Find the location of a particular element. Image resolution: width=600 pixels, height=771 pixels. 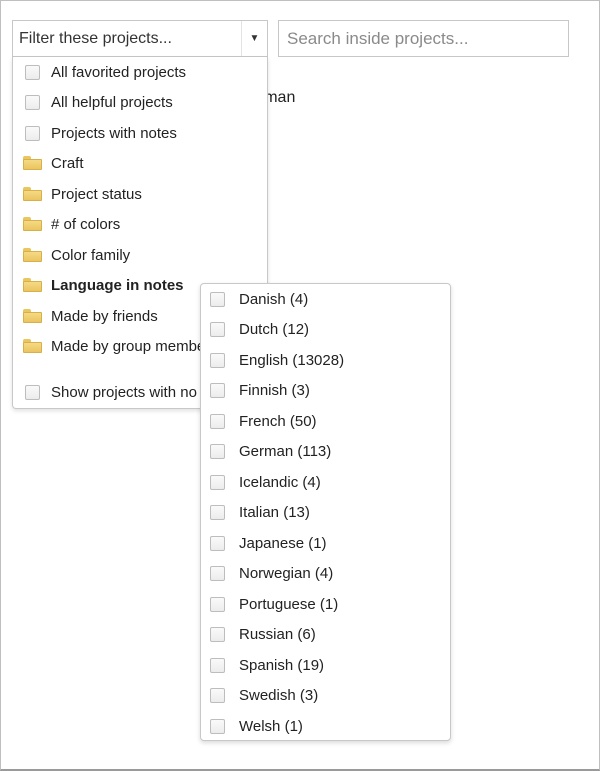

search-input is located at coordinates (423, 38).